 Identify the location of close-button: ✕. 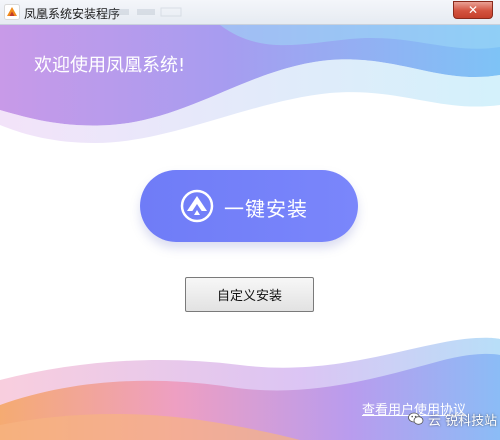
(473, 10).